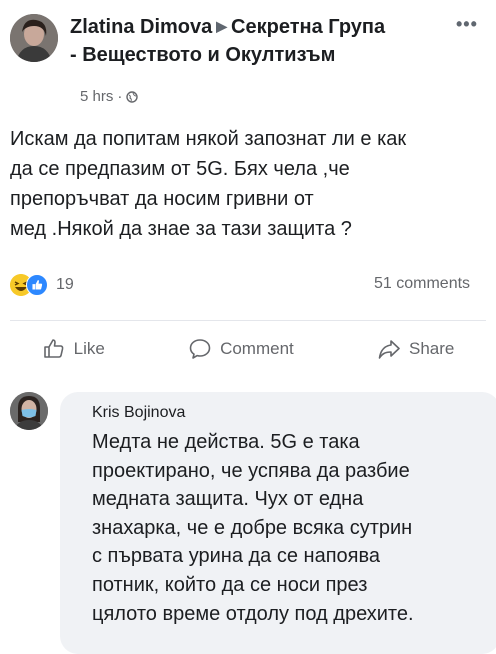 This screenshot has height=654, width=496. What do you see at coordinates (53, 348) in the screenshot?
I see `thumbs-up-icon` at bounding box center [53, 348].